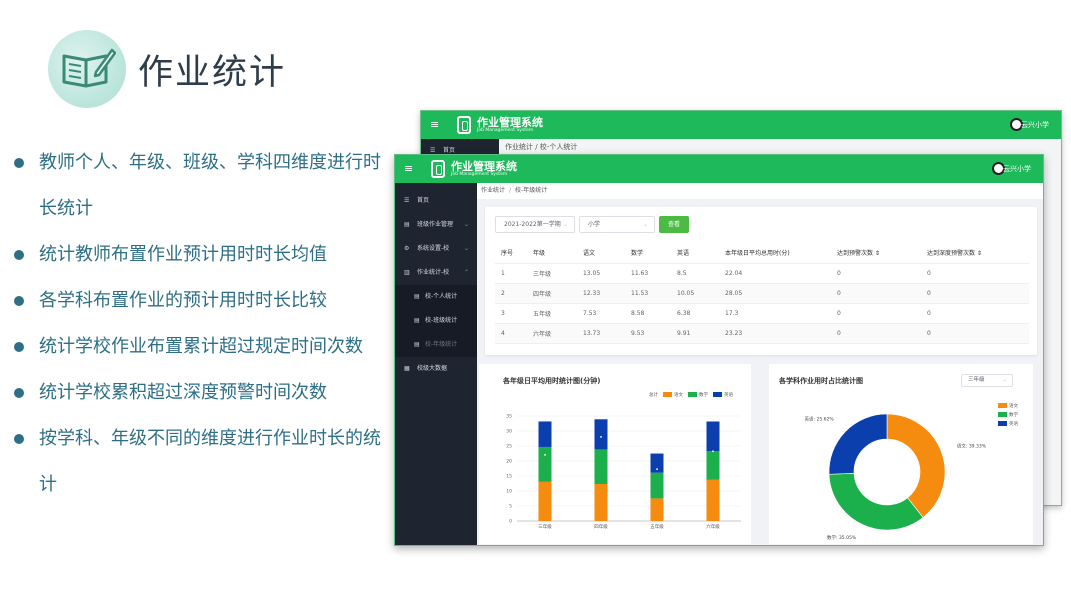  I want to click on table-row: 3 五年级 7.53 8.58 6.38 17.3 0 0, so click(762, 313).